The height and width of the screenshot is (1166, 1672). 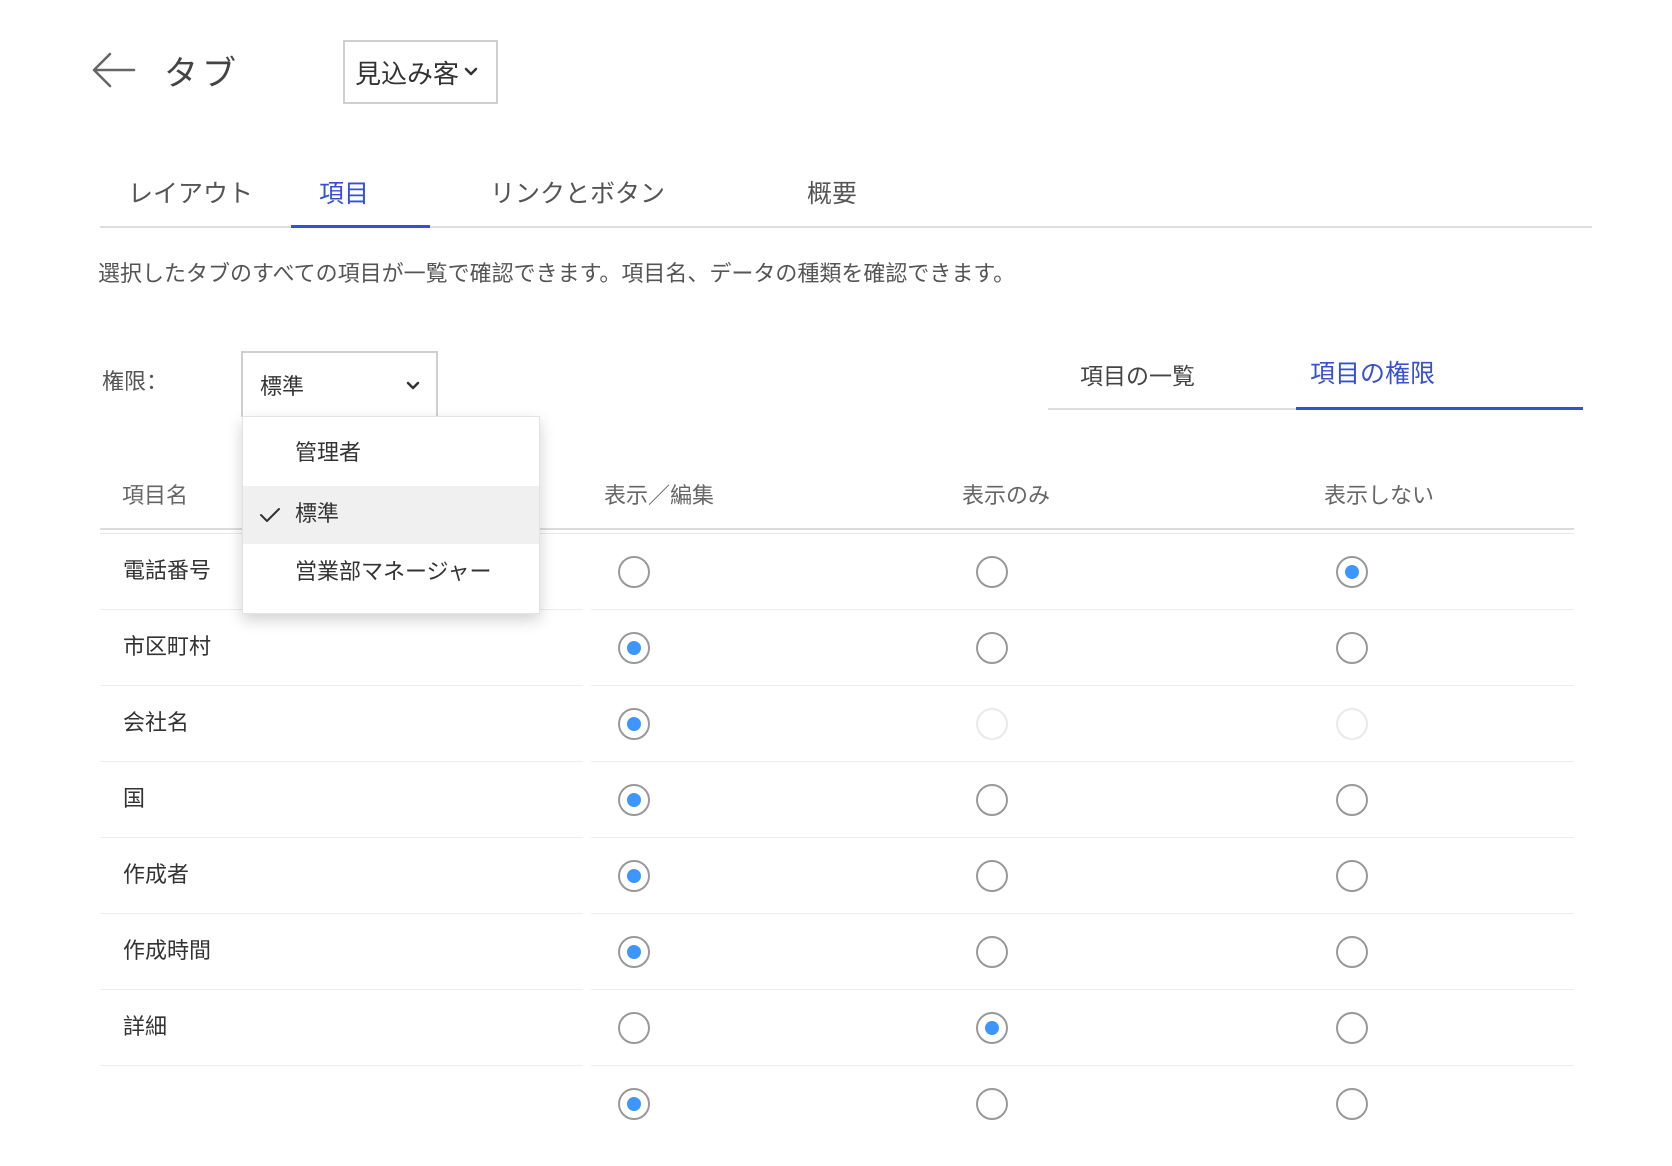 I want to click on table-row, so click(x=837, y=1104).